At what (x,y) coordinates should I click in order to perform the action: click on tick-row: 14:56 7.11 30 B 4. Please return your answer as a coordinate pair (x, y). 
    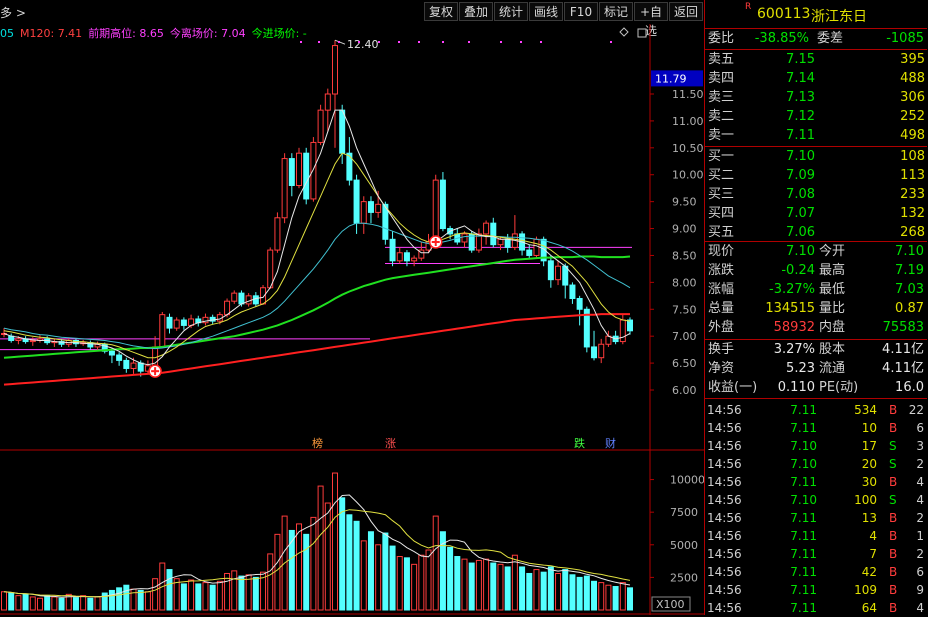
    Looking at the image, I should click on (816, 482).